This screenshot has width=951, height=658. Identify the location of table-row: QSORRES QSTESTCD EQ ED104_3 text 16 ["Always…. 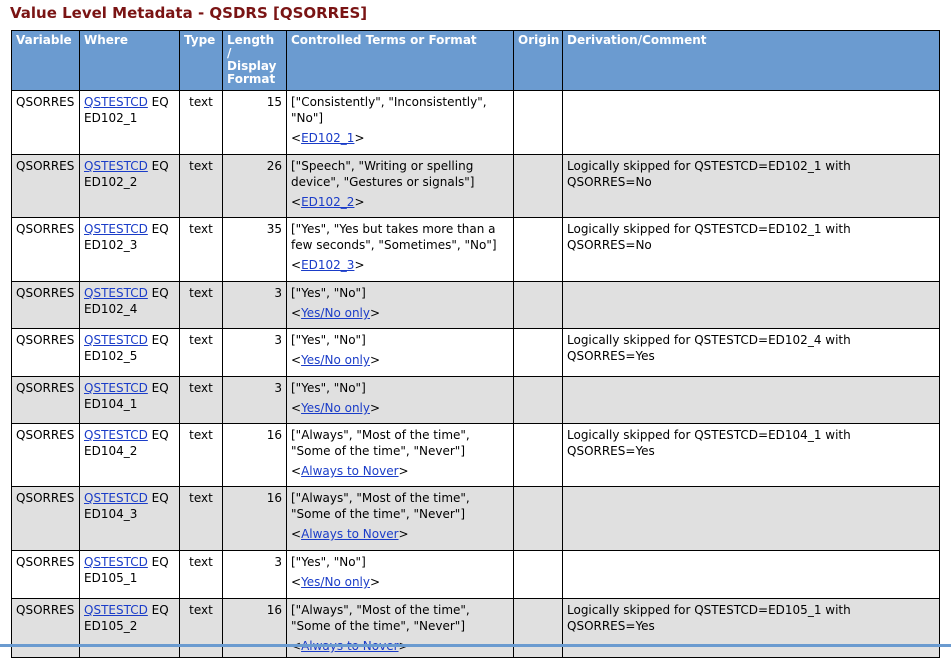
(475, 518).